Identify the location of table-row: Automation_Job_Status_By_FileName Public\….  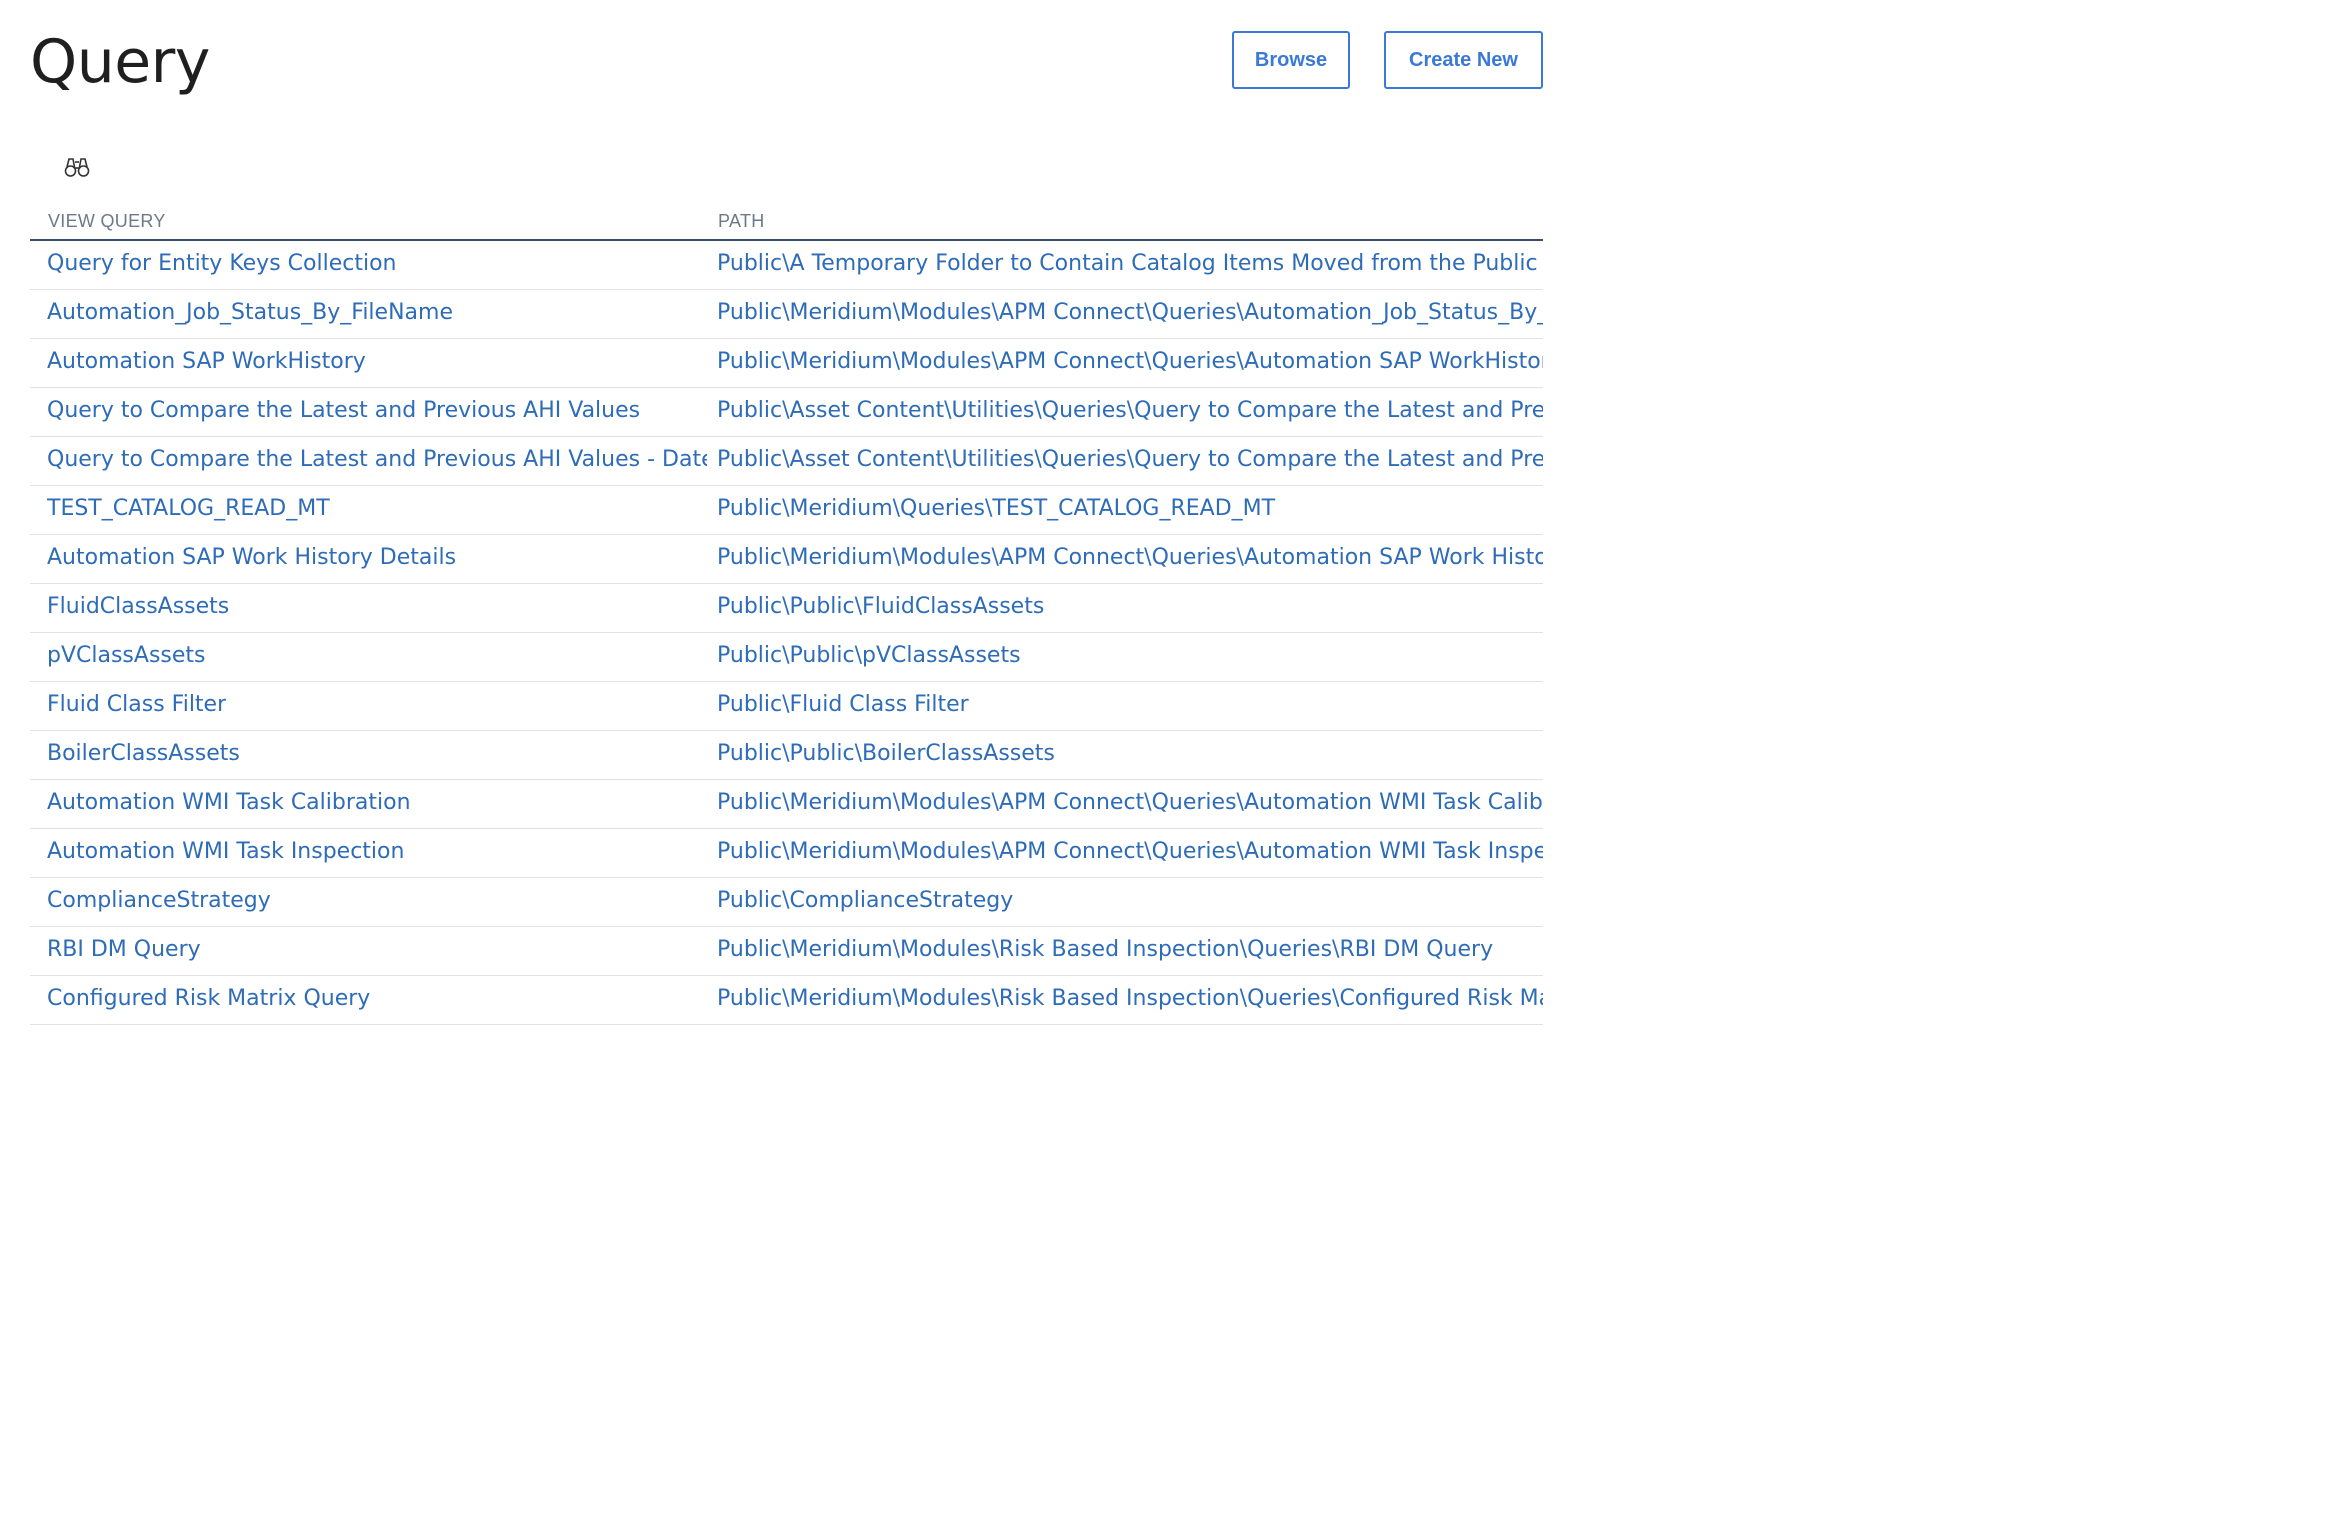
(786, 314).